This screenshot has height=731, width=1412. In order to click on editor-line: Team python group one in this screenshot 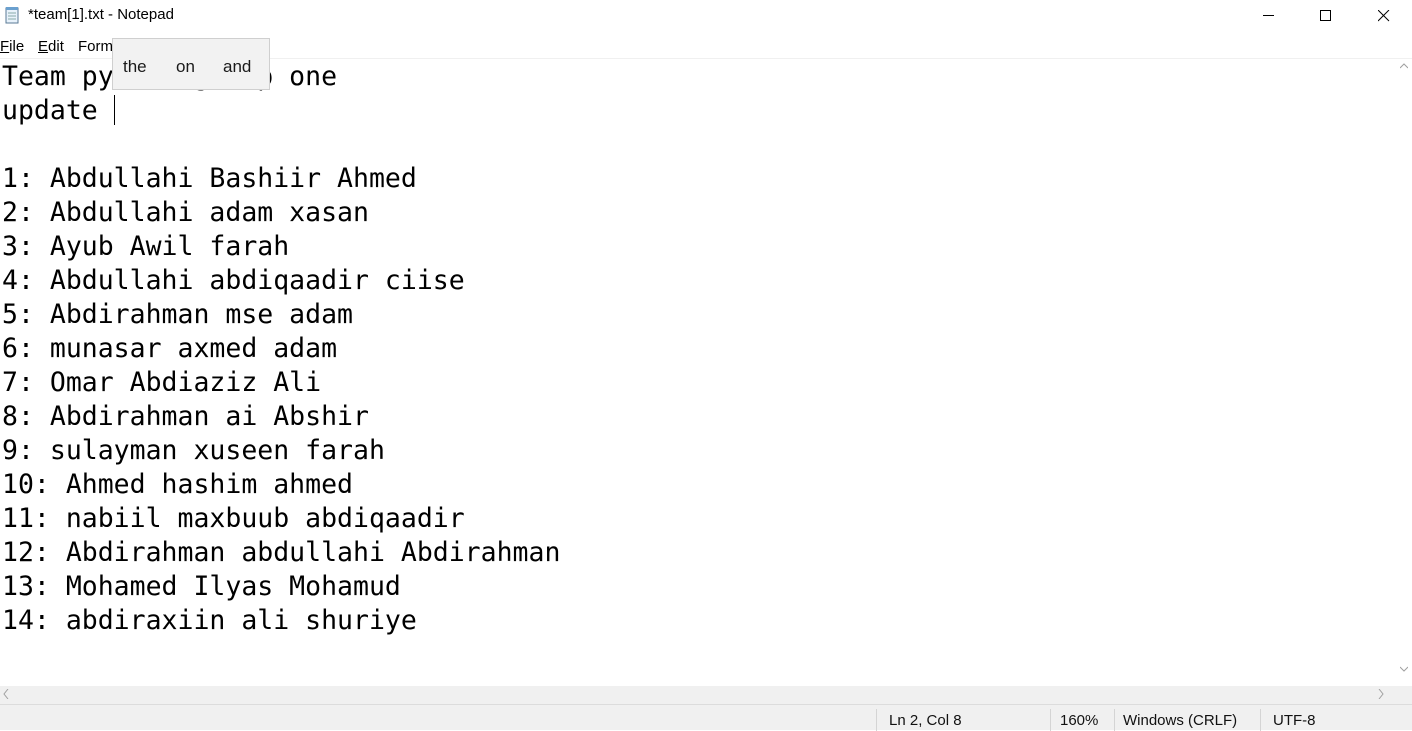, I will do `click(170, 76)`.